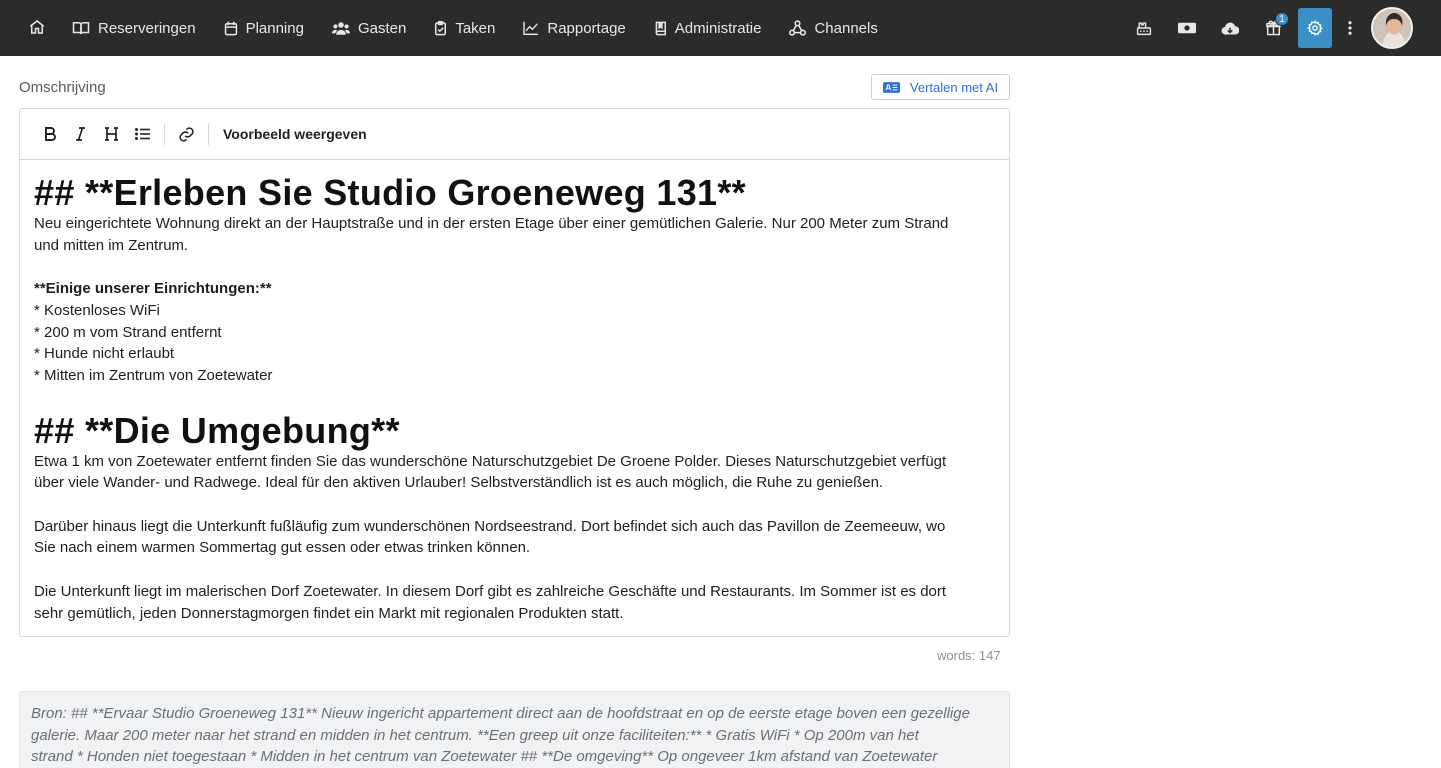  Describe the element at coordinates (153, 375) in the screenshot. I see `list-item: * Mitten im Zentrum von Zoetewater` at that location.